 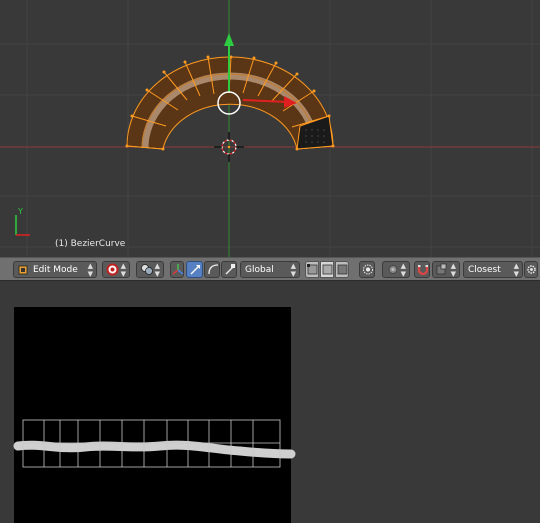 I want to click on vertex-select-button, so click(x=312, y=269).